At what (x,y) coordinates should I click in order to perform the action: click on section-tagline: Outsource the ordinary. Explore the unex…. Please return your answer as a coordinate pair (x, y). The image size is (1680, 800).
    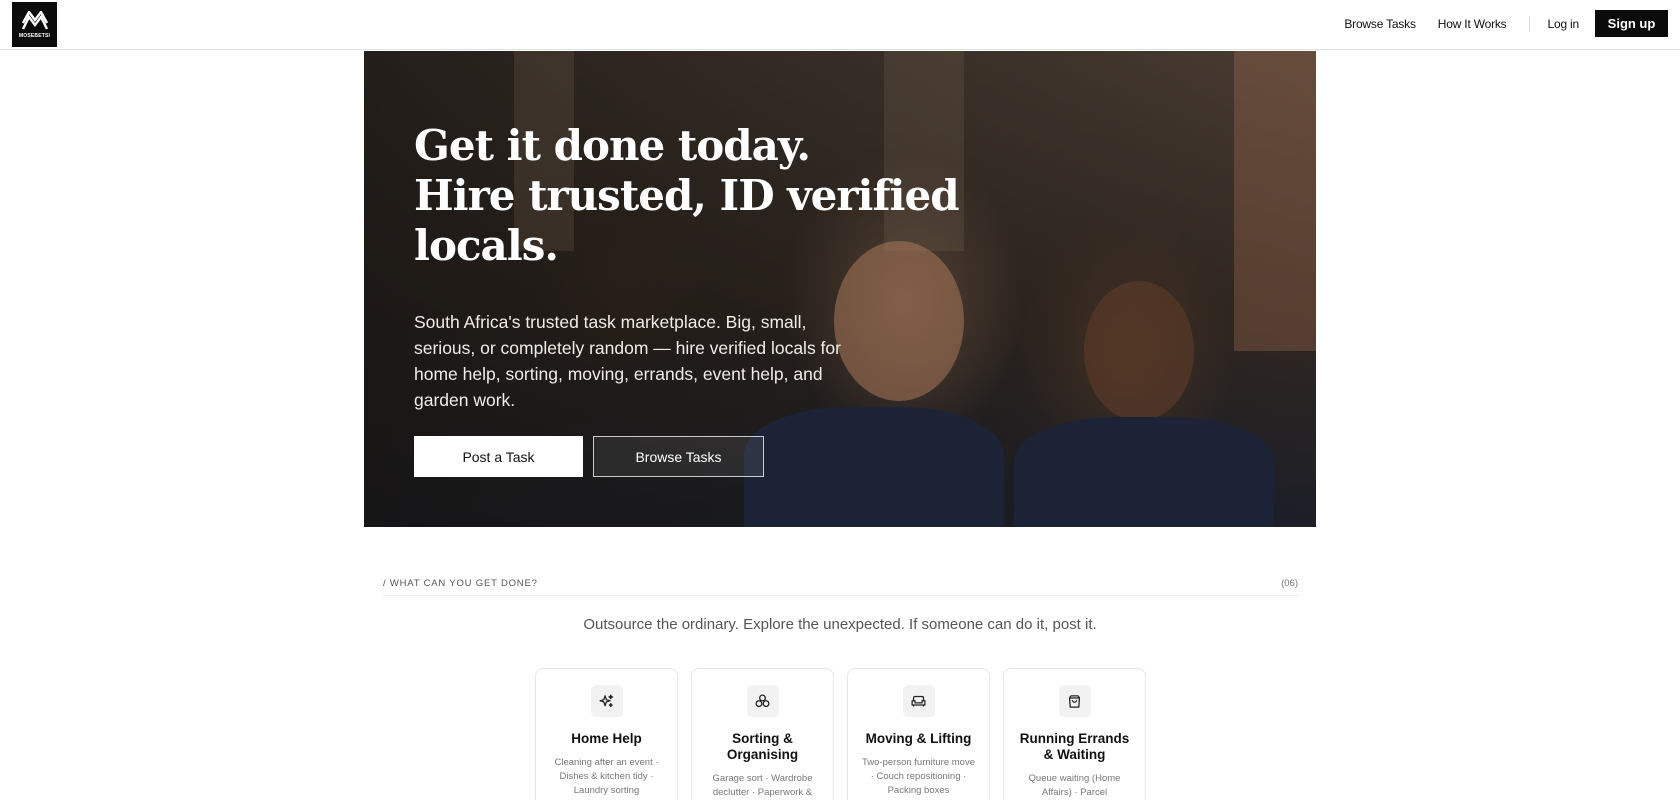
    Looking at the image, I should click on (840, 624).